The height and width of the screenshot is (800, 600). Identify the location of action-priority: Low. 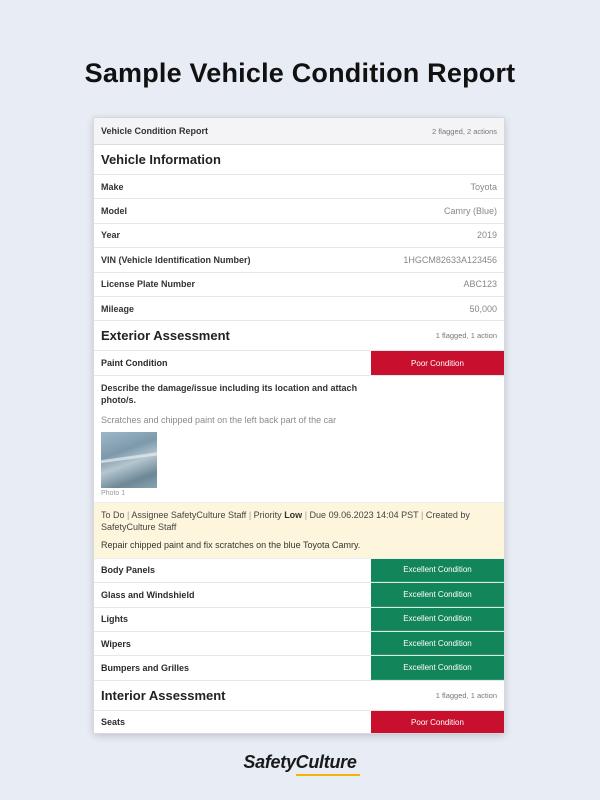
(293, 514).